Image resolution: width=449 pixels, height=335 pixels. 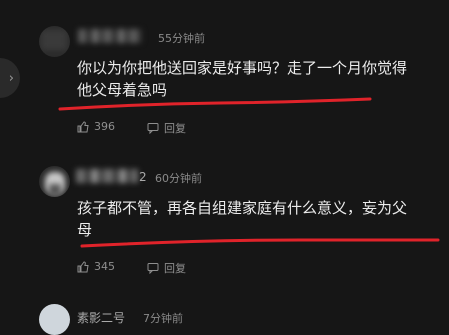 What do you see at coordinates (122, 90) in the screenshot?
I see `comment-text-line: 他父母着急吗` at bounding box center [122, 90].